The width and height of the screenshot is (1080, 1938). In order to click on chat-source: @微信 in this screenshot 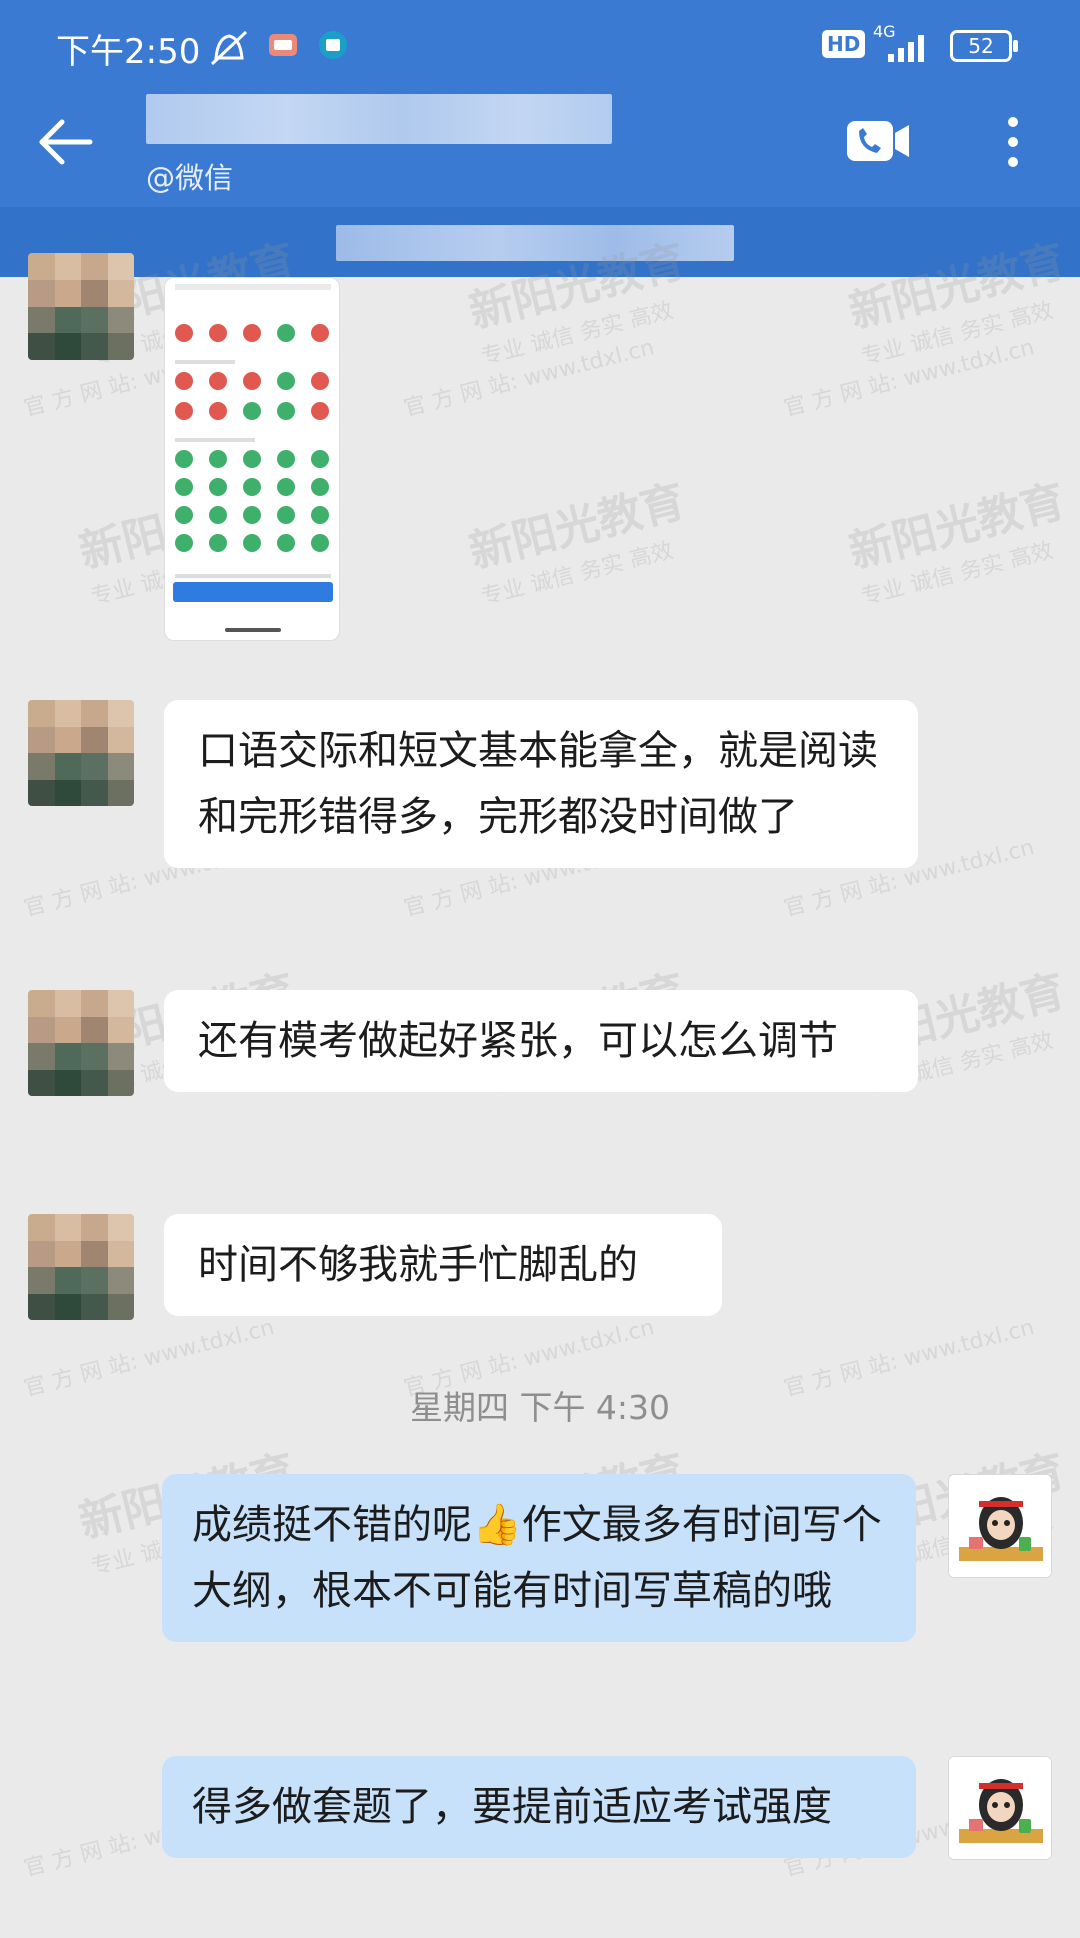, I will do `click(190, 178)`.